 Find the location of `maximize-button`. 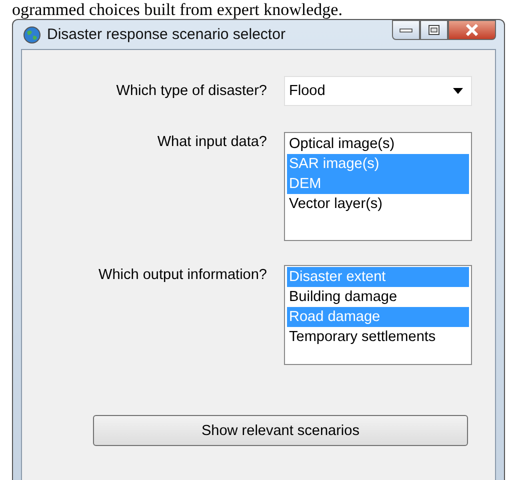

maximize-button is located at coordinates (434, 30).